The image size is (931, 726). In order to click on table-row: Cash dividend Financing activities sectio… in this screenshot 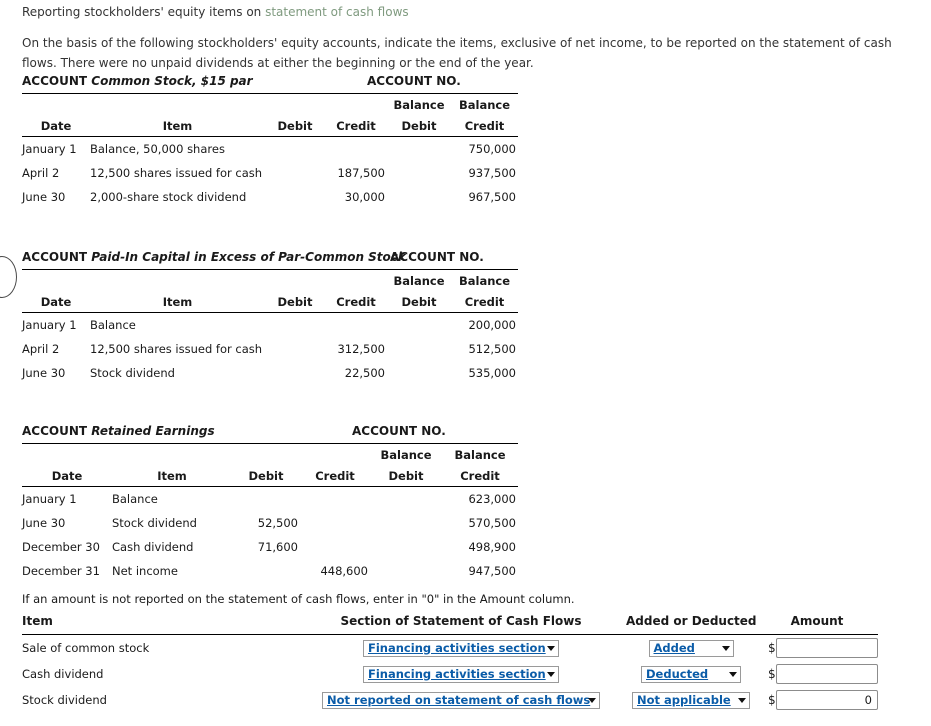, I will do `click(450, 674)`.